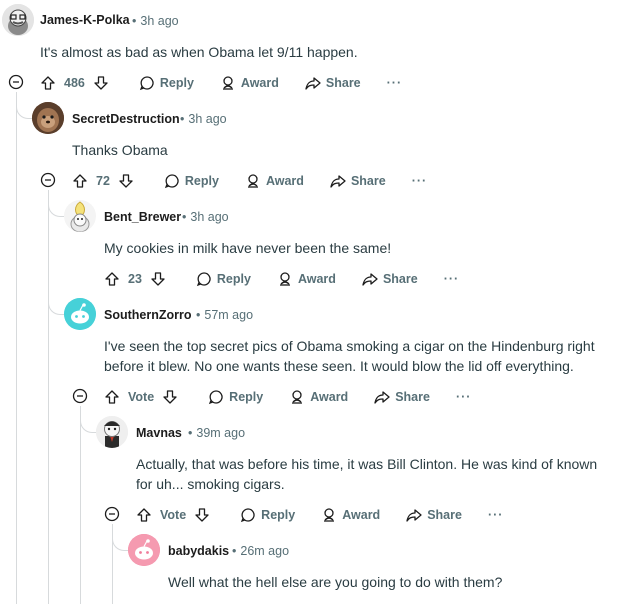 The height and width of the screenshot is (604, 620). I want to click on vote-count: 23, so click(135, 279).